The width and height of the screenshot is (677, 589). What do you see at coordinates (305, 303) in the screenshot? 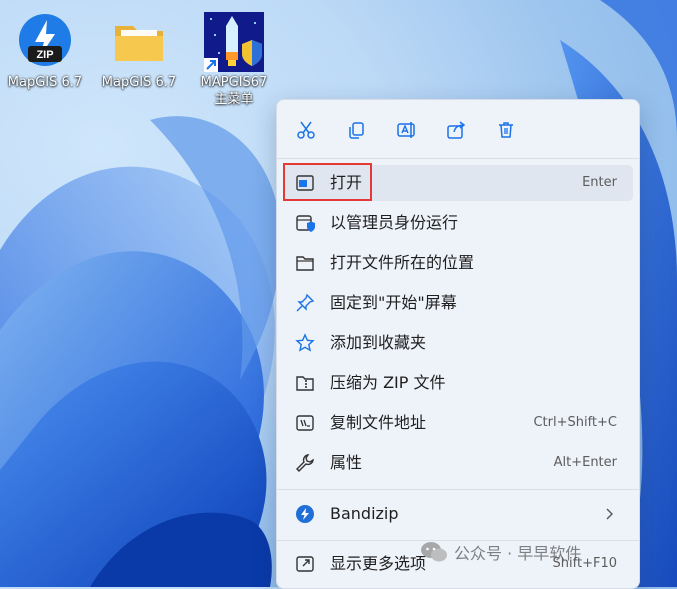
I see `pin-icon` at bounding box center [305, 303].